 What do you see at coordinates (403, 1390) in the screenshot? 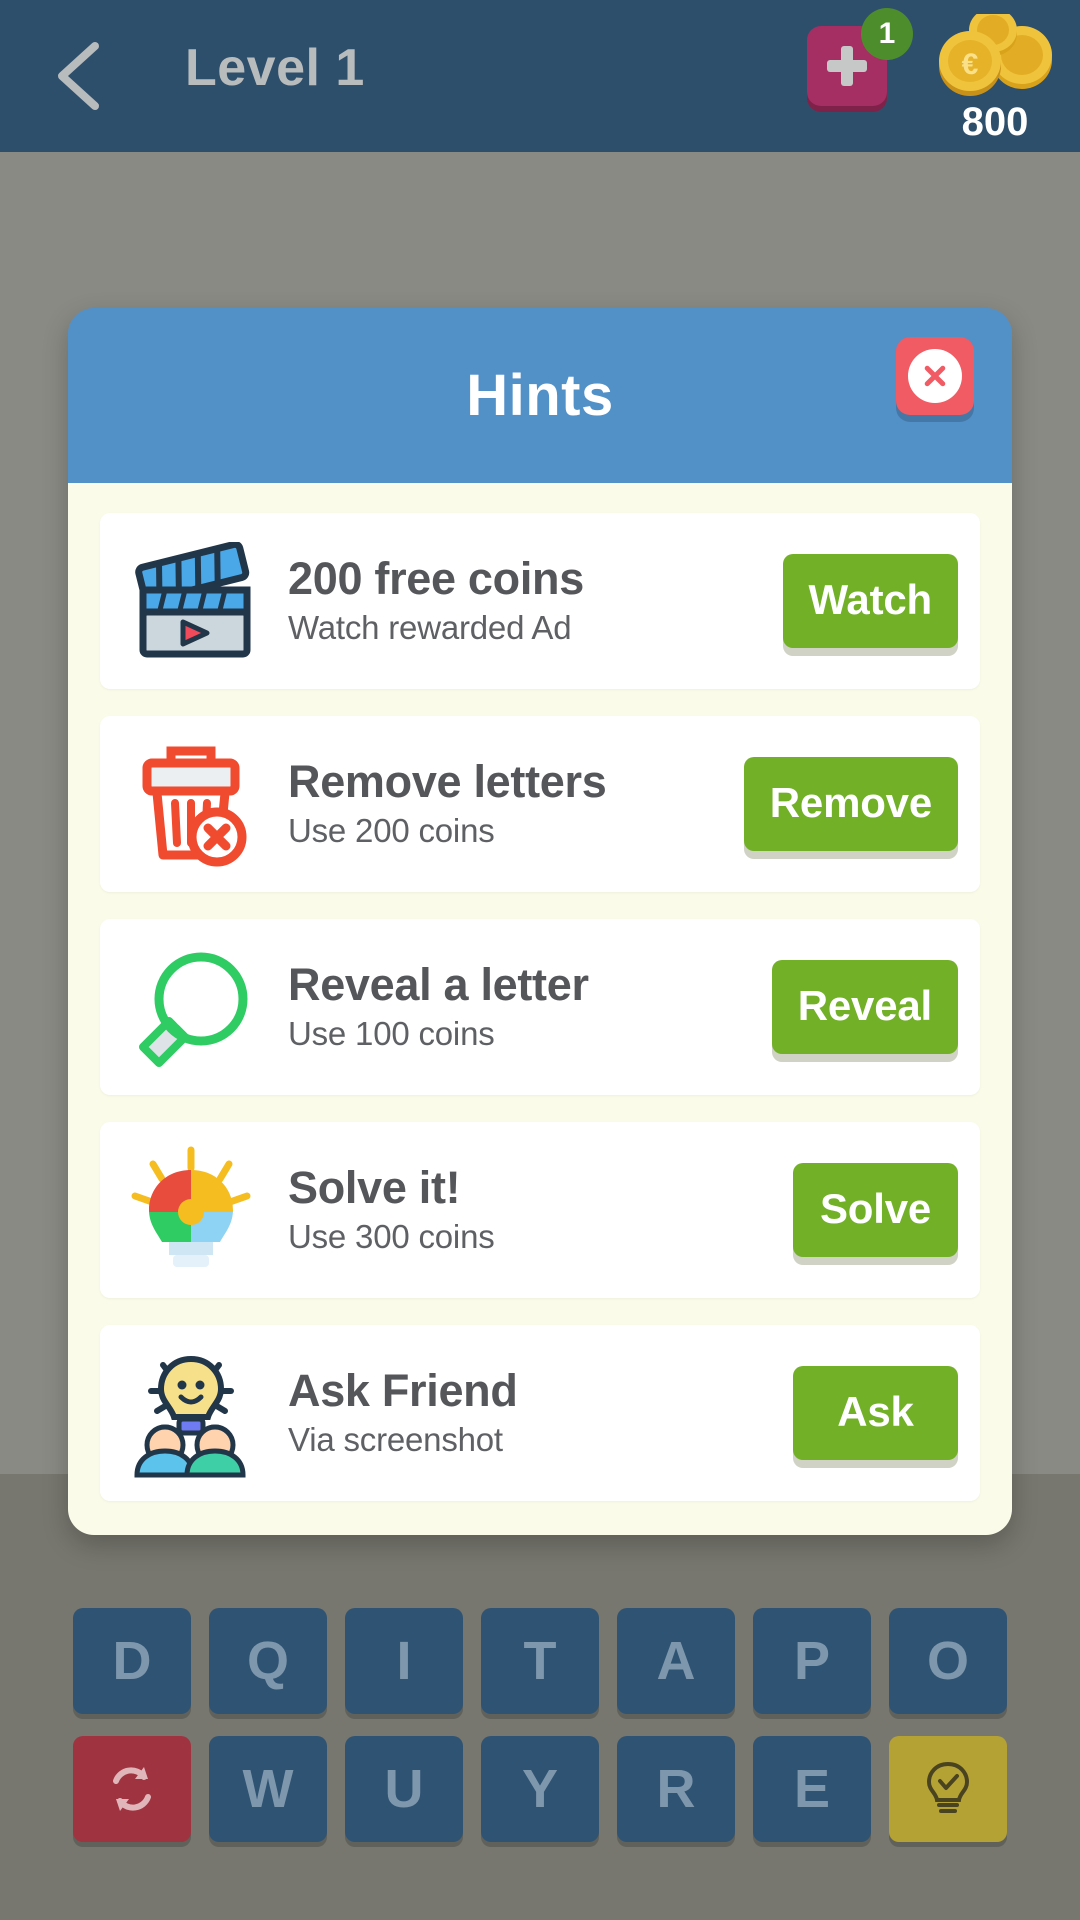
I see `hint-title: Ask Friend` at bounding box center [403, 1390].